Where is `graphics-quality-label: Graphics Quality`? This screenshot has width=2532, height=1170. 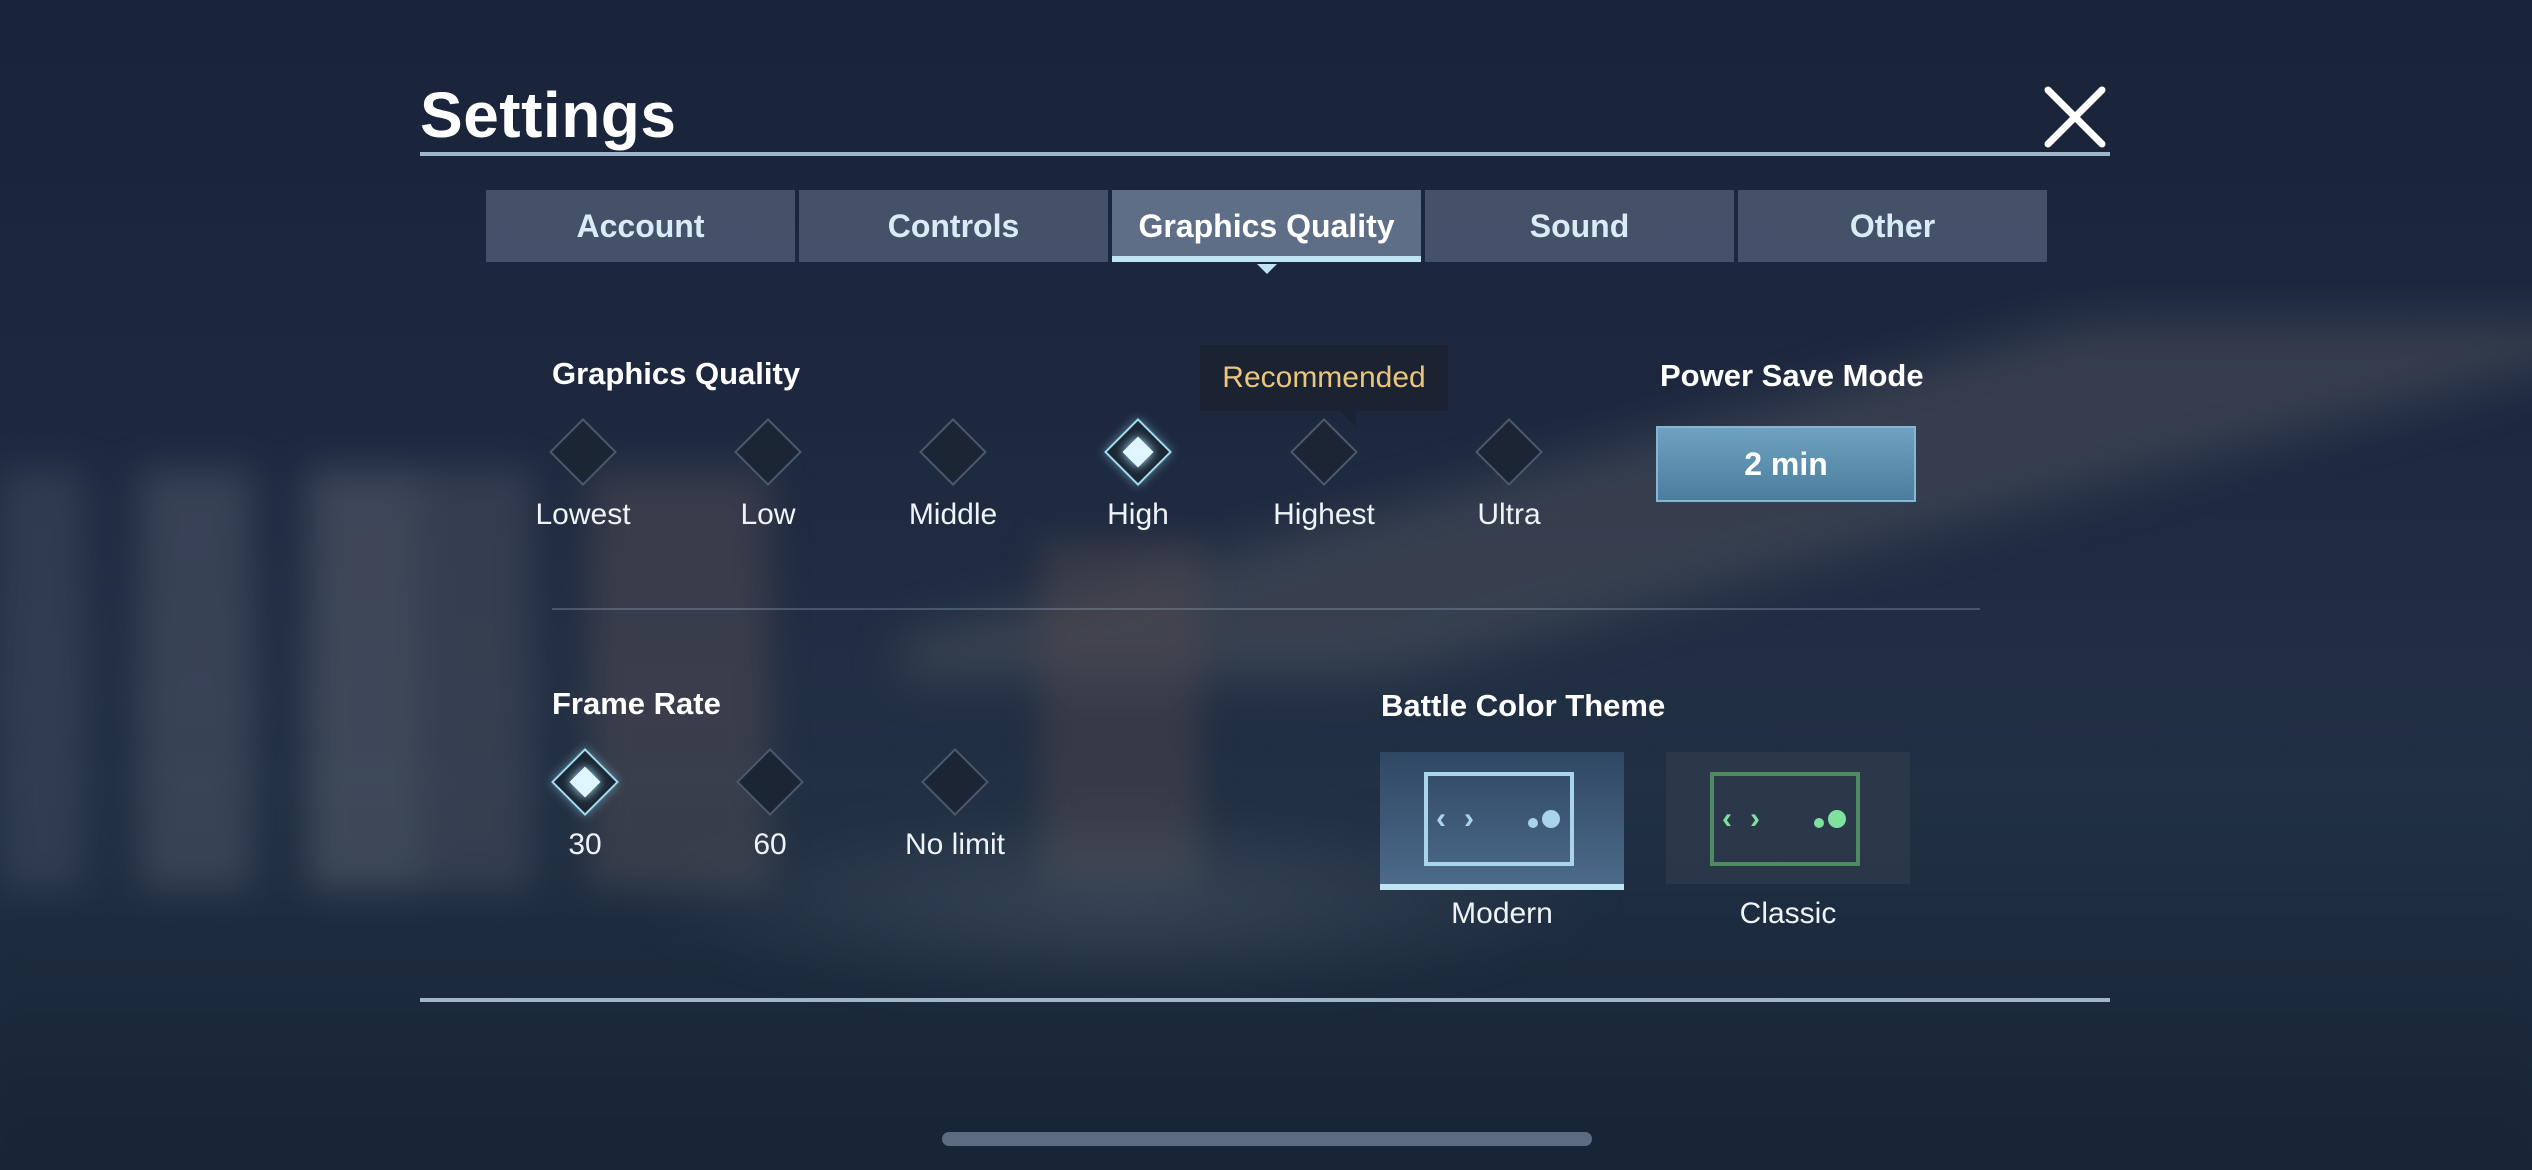 graphics-quality-label: Graphics Quality is located at coordinates (676, 373).